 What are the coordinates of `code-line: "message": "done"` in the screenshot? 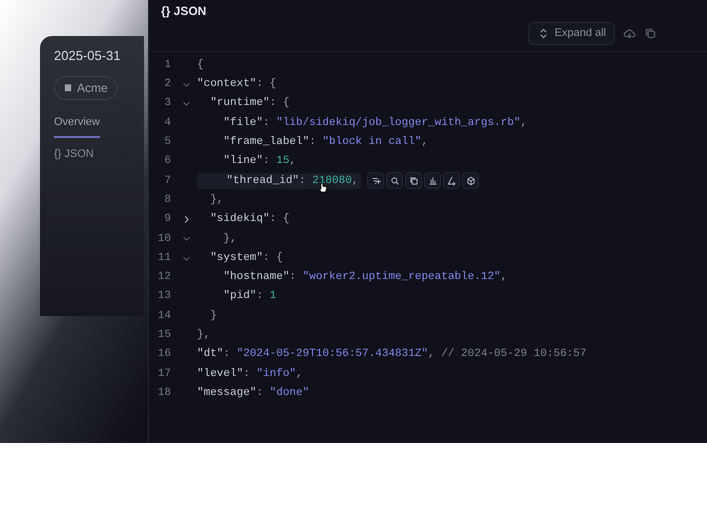 It's located at (253, 393).